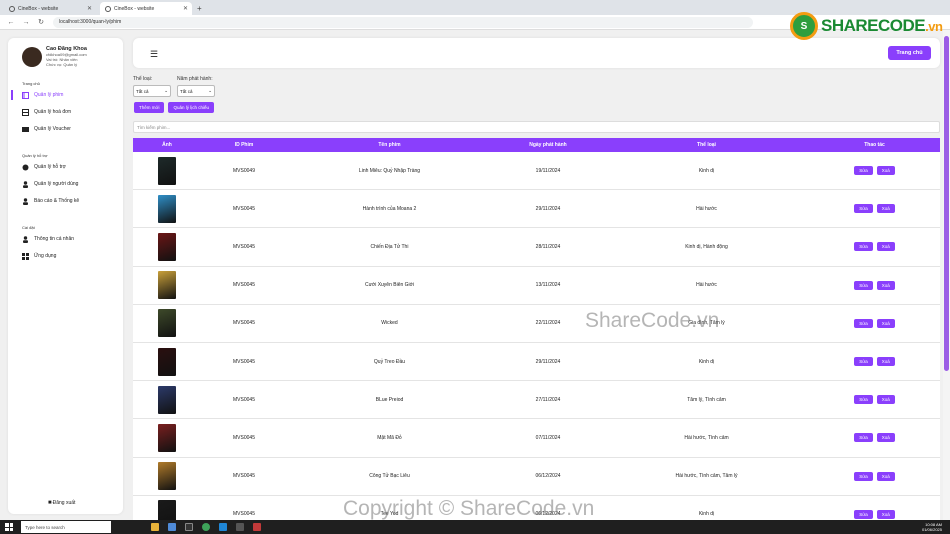  What do you see at coordinates (65, 129) in the screenshot?
I see `sidebar-item-voucher: Quản lý Voucher` at bounding box center [65, 129].